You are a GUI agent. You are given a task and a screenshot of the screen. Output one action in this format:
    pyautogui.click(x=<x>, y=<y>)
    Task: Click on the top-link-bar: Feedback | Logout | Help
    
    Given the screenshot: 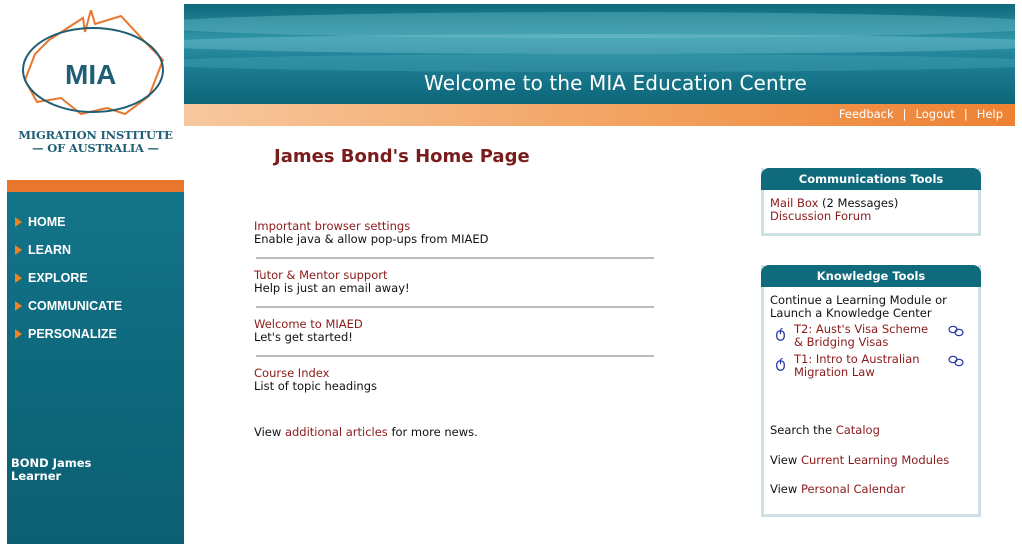 What is the action you would take?
    pyautogui.click(x=599, y=115)
    